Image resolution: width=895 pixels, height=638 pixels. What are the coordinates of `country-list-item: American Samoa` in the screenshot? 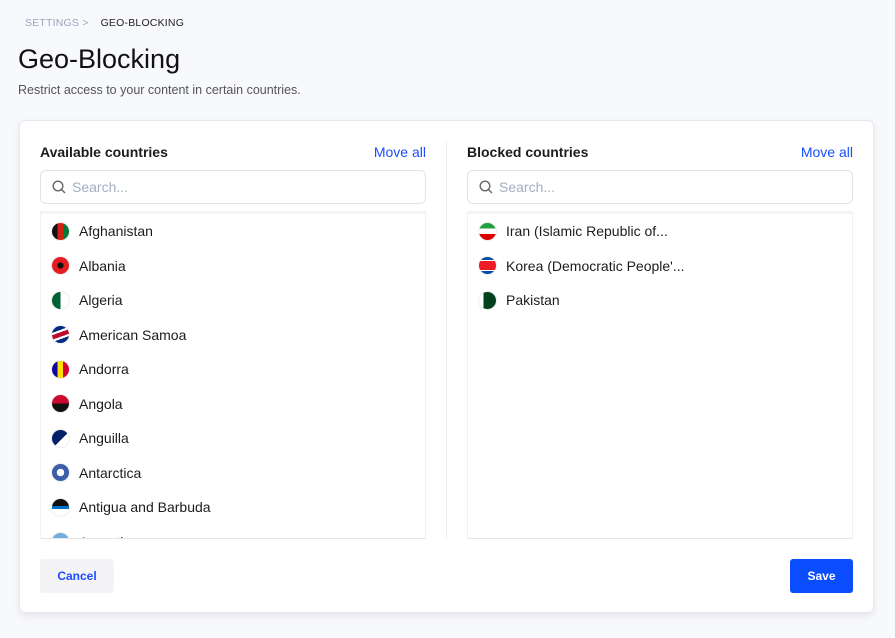 It's located at (233, 335).